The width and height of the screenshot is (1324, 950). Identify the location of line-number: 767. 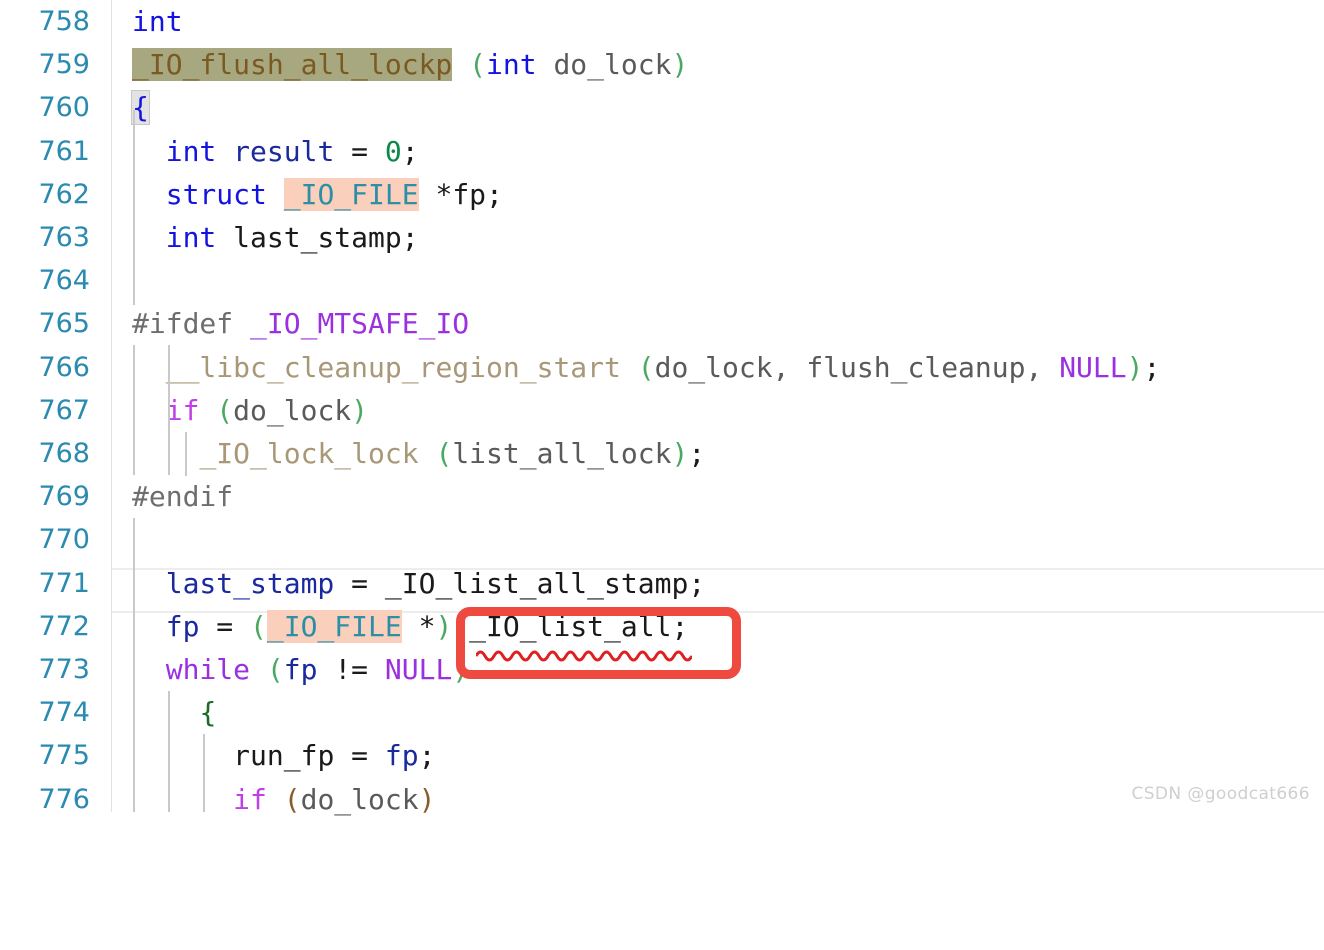
(64, 410).